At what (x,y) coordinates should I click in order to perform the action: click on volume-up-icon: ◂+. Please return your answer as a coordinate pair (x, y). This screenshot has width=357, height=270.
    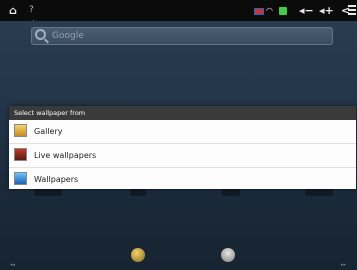
    Looking at the image, I should click on (328, 10).